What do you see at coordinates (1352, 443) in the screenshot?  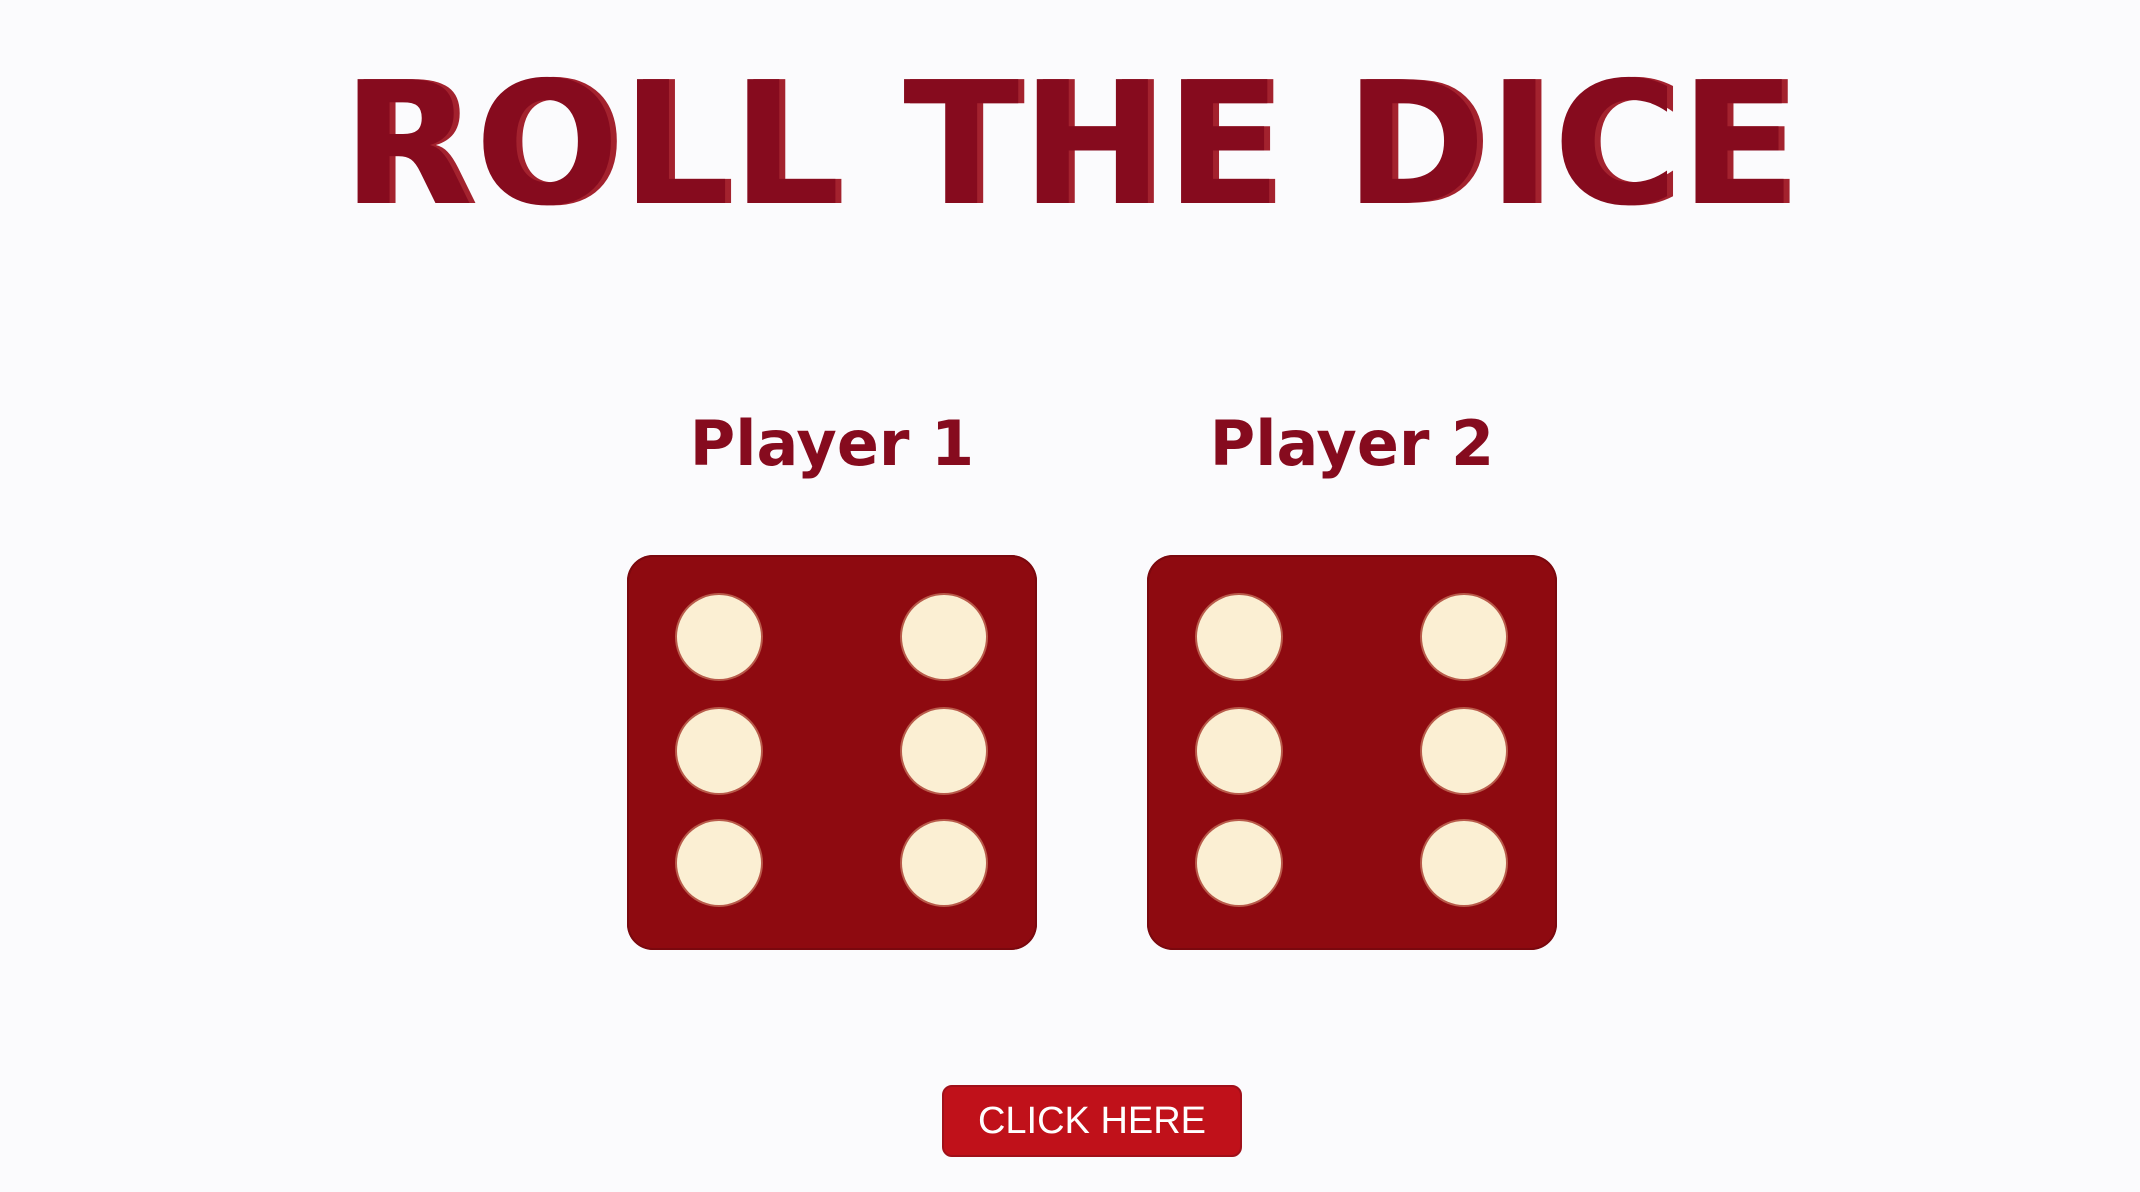 I see `player-2-label: Player 2` at bounding box center [1352, 443].